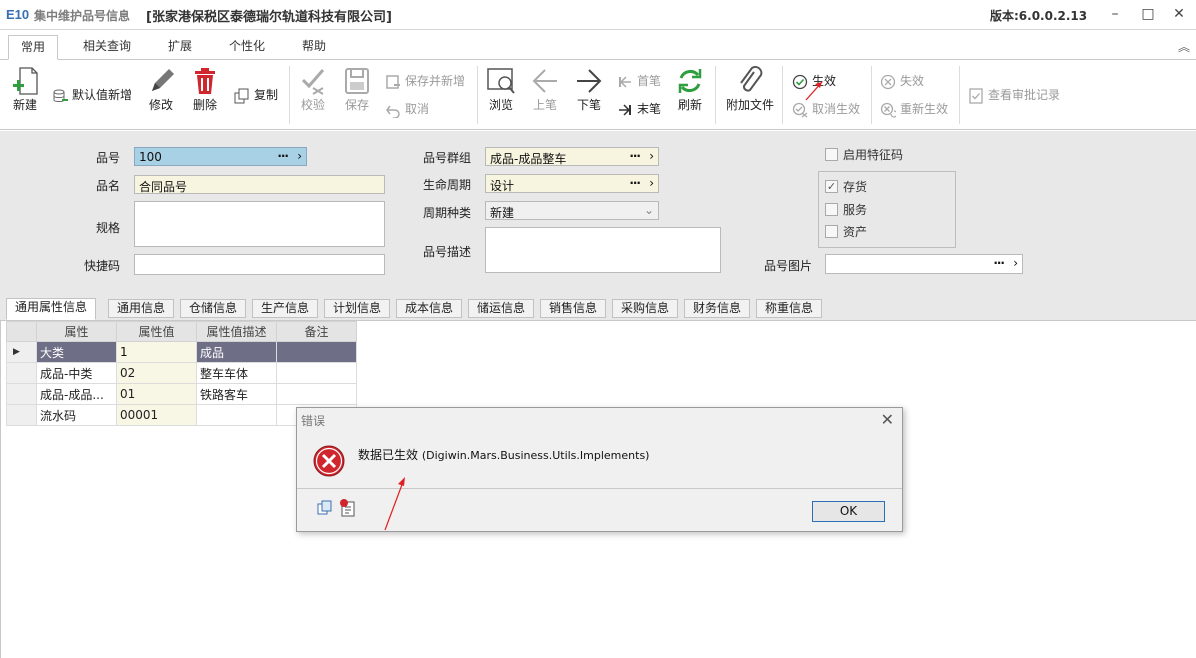  What do you see at coordinates (247, 47) in the screenshot?
I see `tab-personalize: 个性化` at bounding box center [247, 47].